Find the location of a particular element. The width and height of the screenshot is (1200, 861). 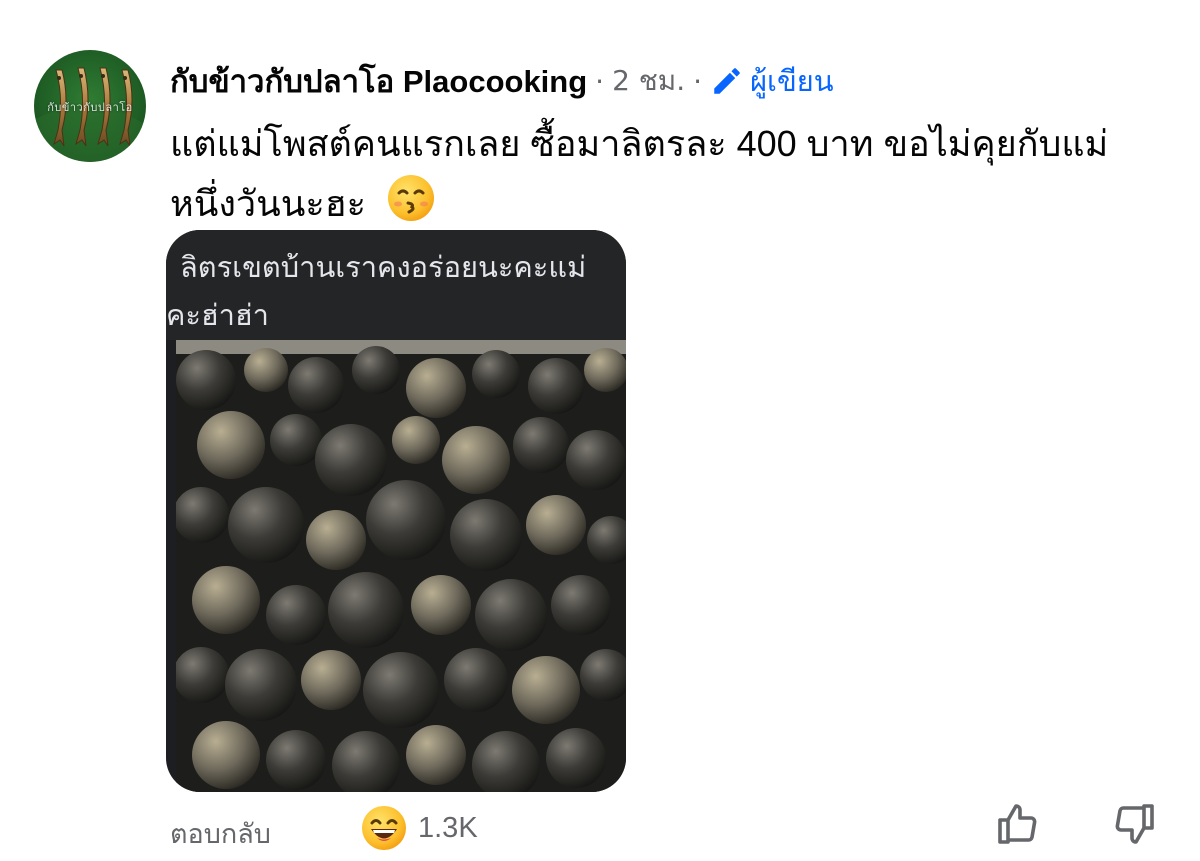

thumbs-up-icon is located at coordinates (1017, 824).